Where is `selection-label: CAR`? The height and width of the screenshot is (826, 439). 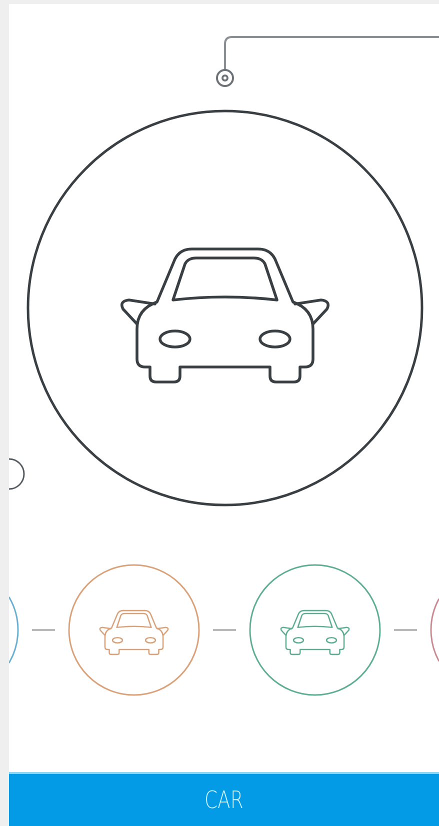
selection-label: CAR is located at coordinates (224, 800).